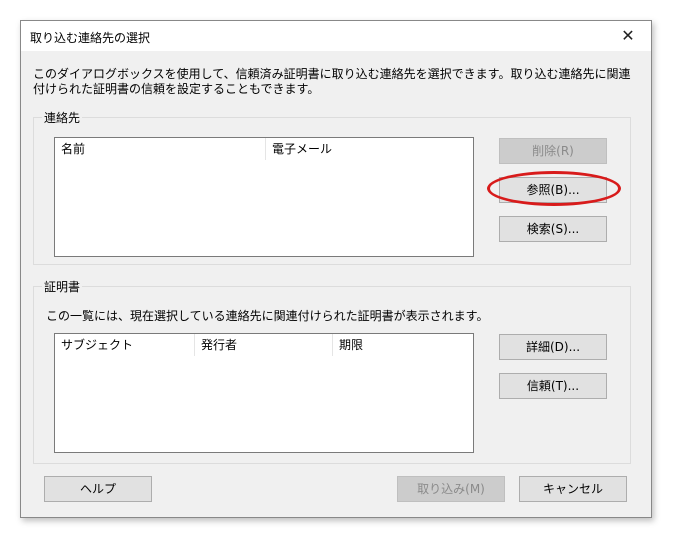 Image resolution: width=673 pixels, height=540 pixels. Describe the element at coordinates (267, 316) in the screenshot. I see `certificates-note: この一覧には、現在選択している連絡先に関連付けられた証明書が表示されます。` at that location.